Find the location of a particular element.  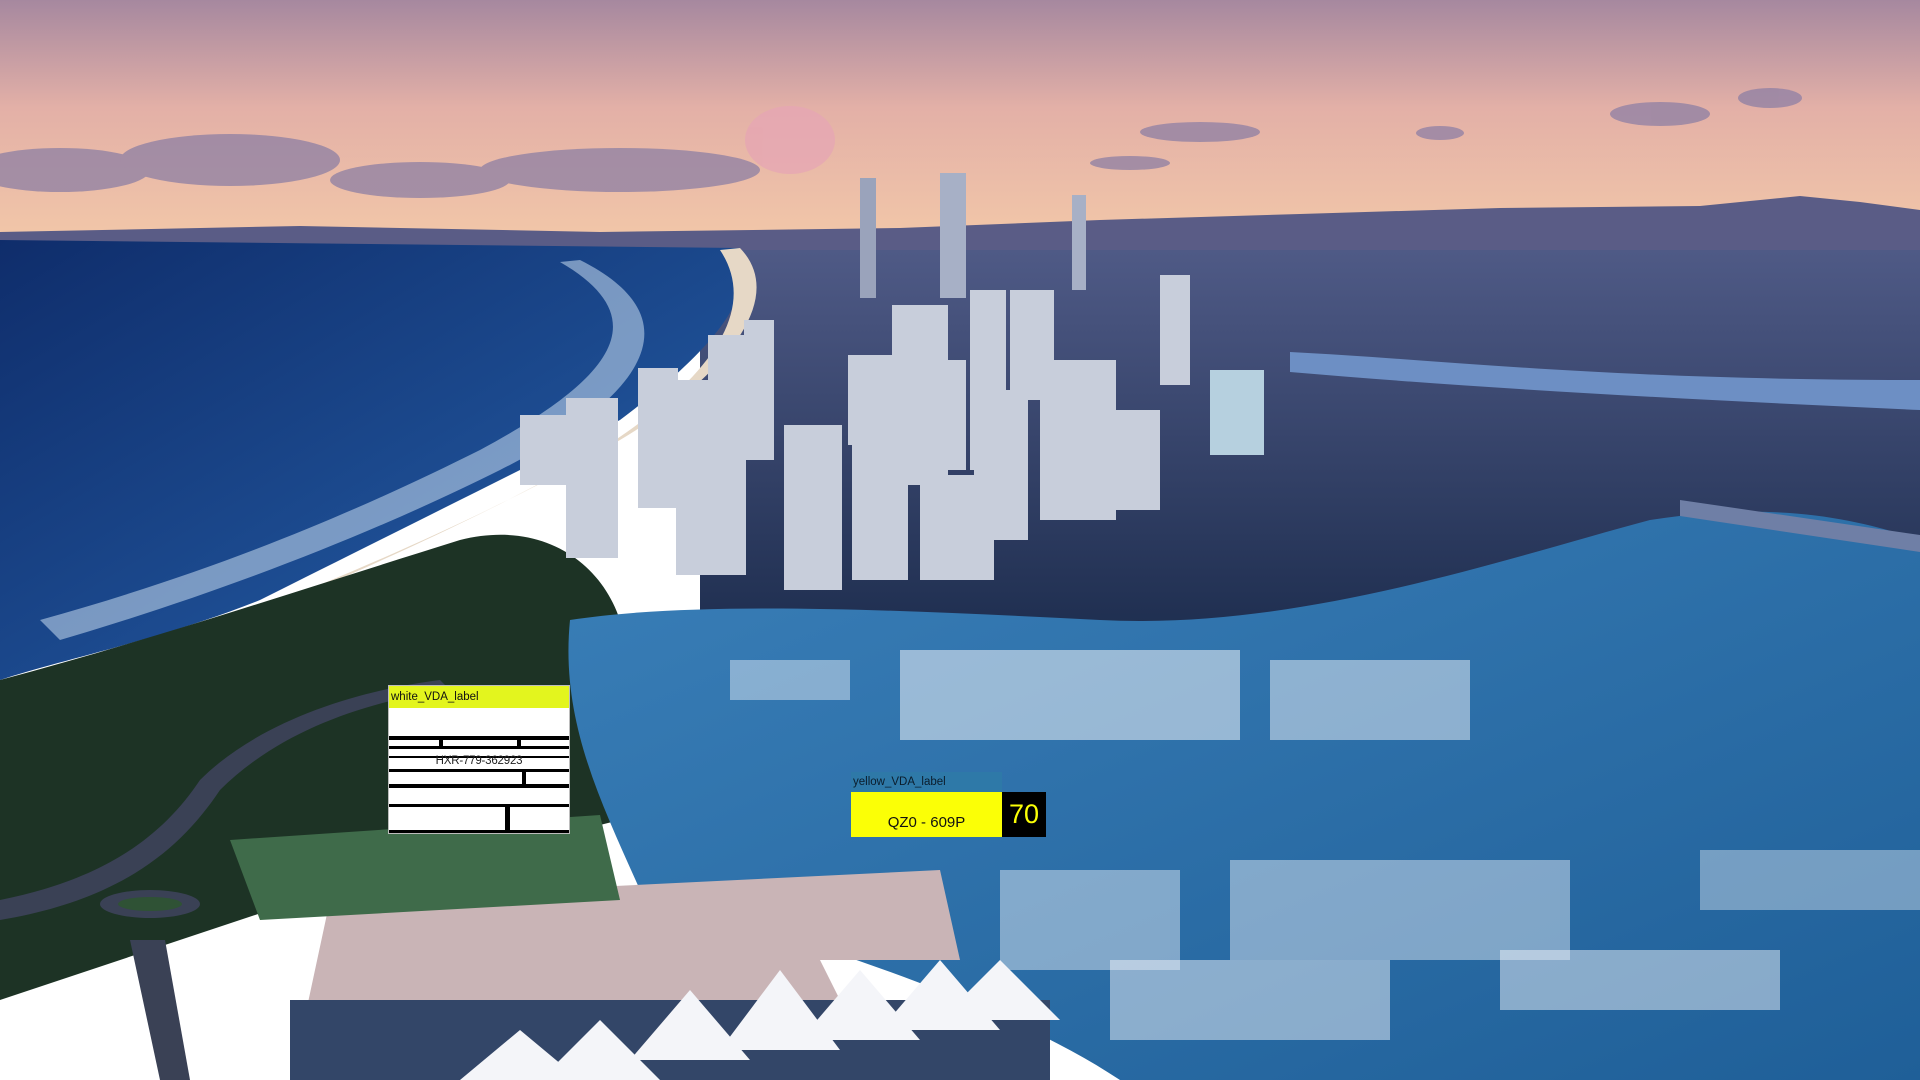

white-vda-label: white_VDA_label HXR-779-362923 is located at coordinates (479, 759).